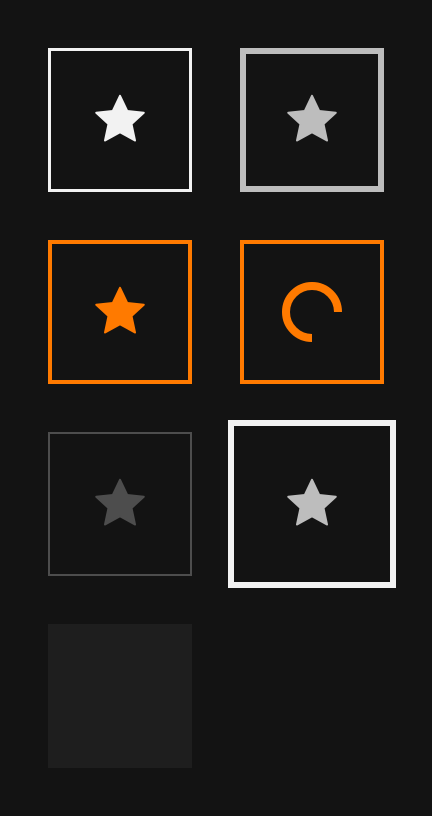 This screenshot has width=432, height=816. I want to click on loading-tile, so click(312, 312).